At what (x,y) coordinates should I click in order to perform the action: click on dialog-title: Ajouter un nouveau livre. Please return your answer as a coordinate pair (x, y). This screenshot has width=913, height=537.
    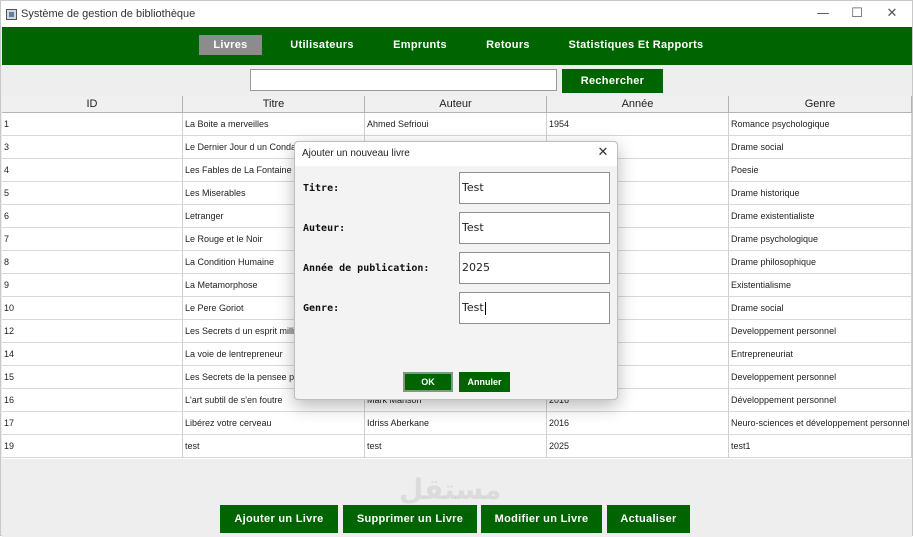
    Looking at the image, I should click on (356, 153).